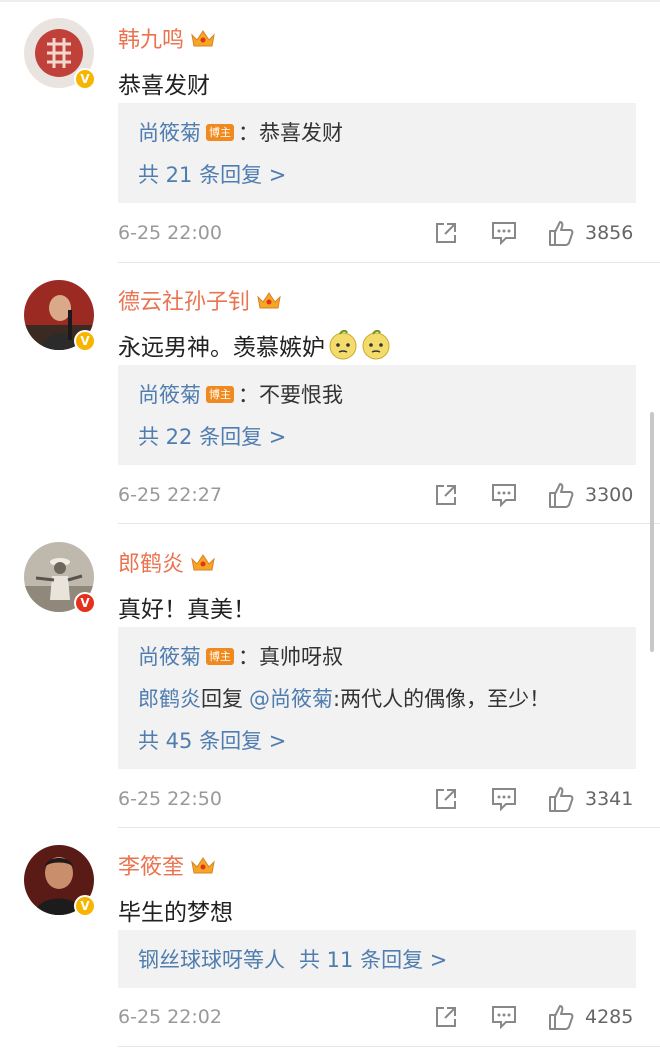 The height and width of the screenshot is (1053, 660). What do you see at coordinates (373, 959) in the screenshot?
I see `more-replies-link: 共 11 条回复 >` at bounding box center [373, 959].